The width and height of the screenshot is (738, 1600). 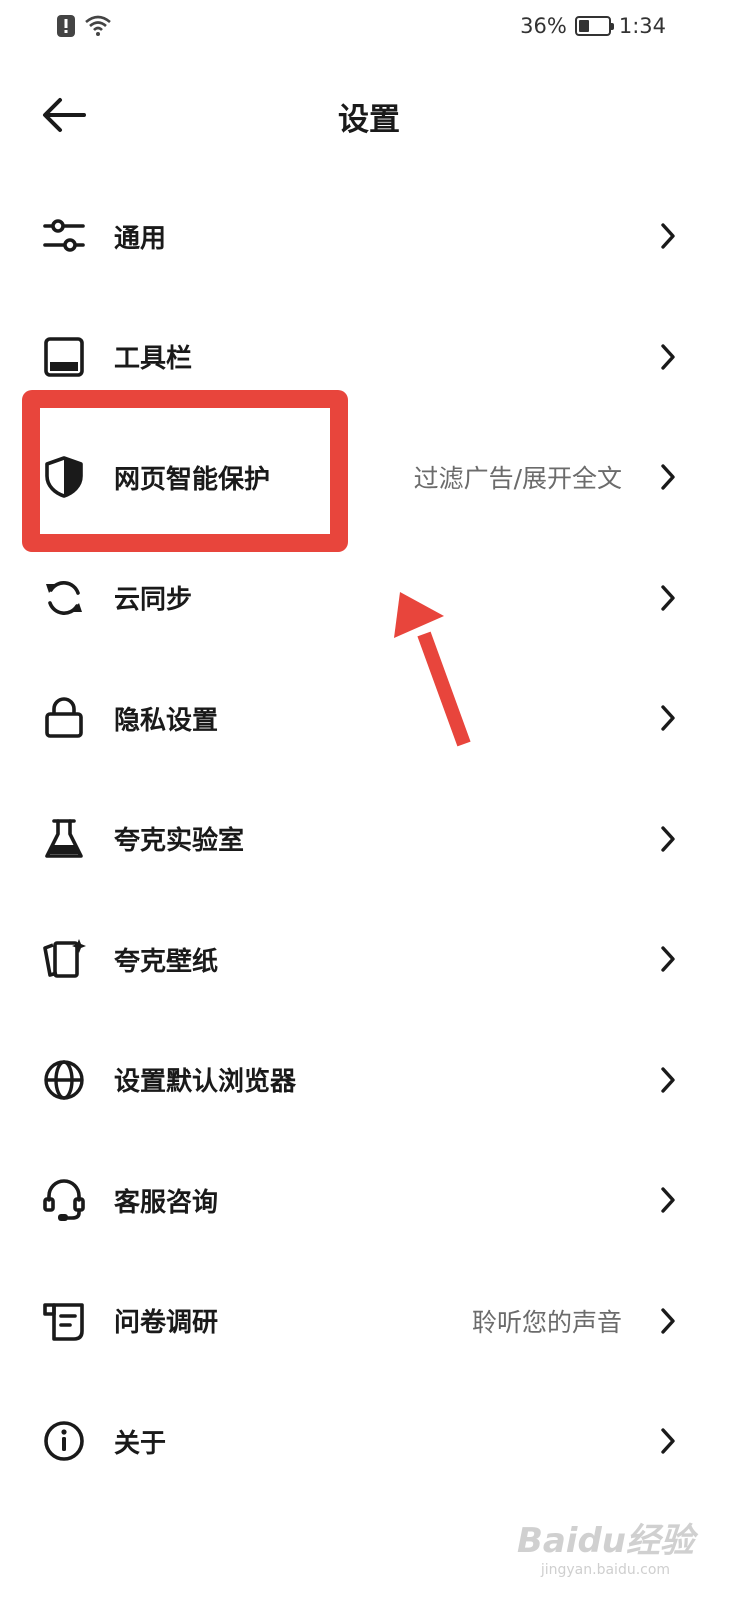 What do you see at coordinates (153, 600) in the screenshot?
I see `settings-item-label: 云同步` at bounding box center [153, 600].